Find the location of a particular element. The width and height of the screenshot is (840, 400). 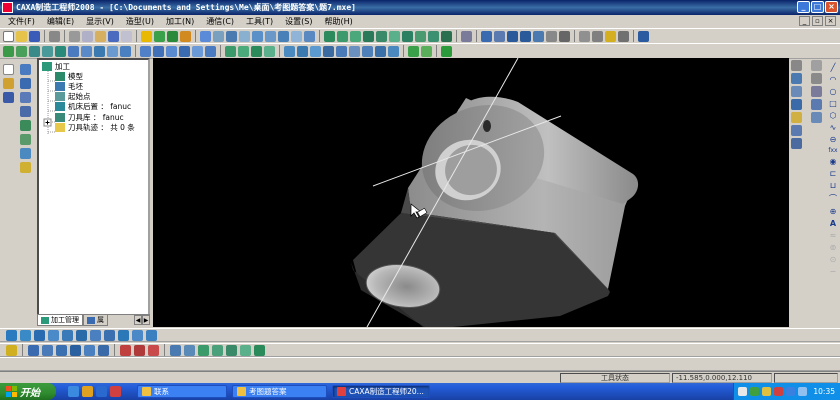

offset-icon: ⊏ is located at coordinates (833, 173).